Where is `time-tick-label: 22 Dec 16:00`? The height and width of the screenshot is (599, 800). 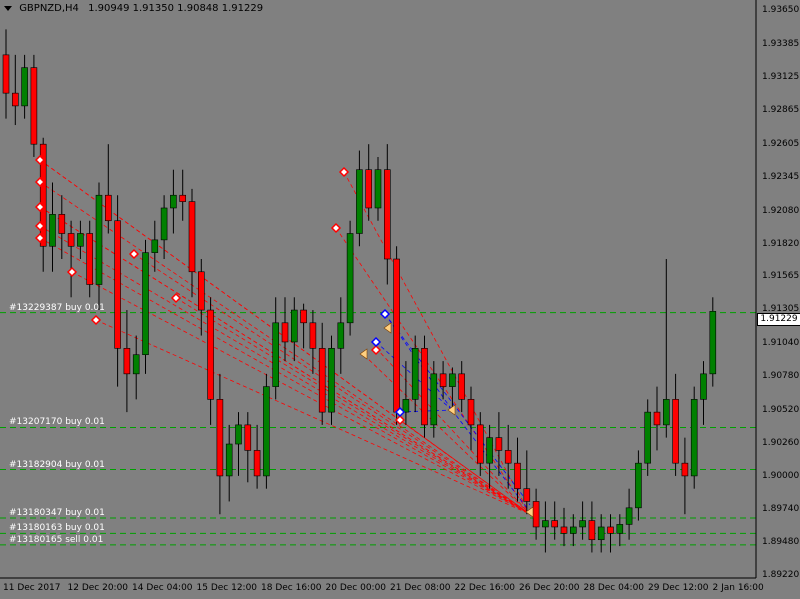
time-tick-label: 22 Dec 16:00 is located at coordinates (485, 588).